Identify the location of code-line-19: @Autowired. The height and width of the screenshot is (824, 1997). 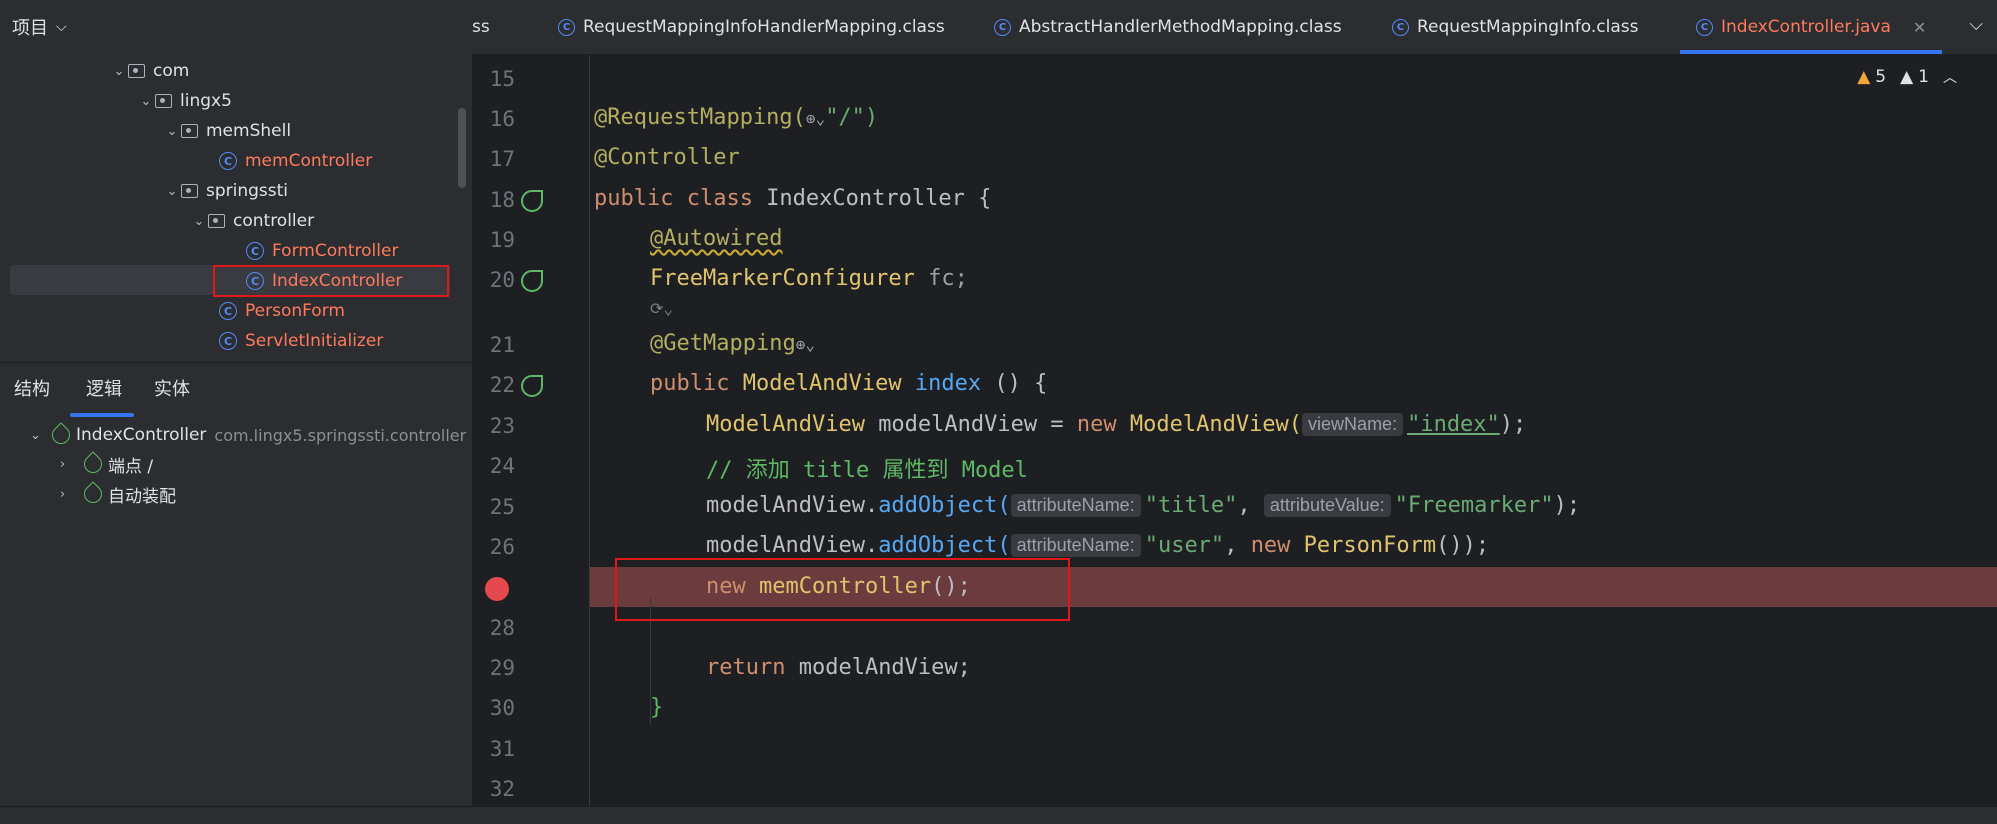
(716, 238).